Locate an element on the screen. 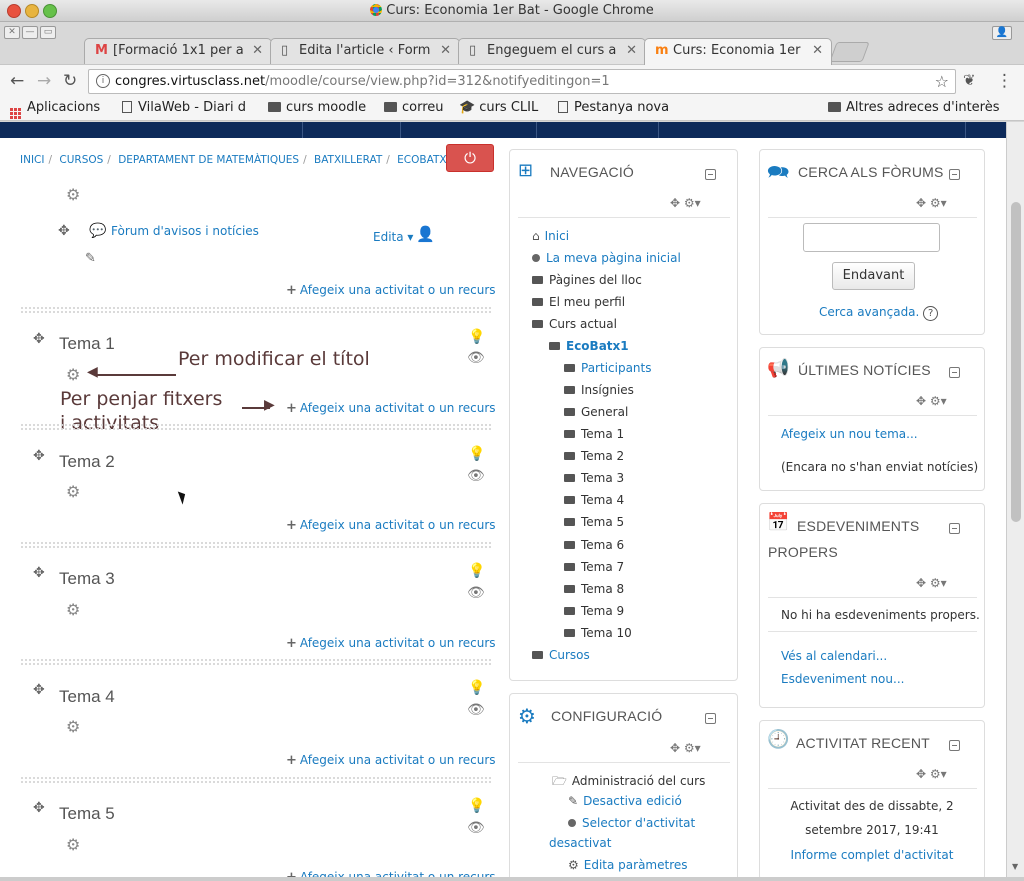 The image size is (1024, 881). scrollbar-thumb is located at coordinates (1016, 362).